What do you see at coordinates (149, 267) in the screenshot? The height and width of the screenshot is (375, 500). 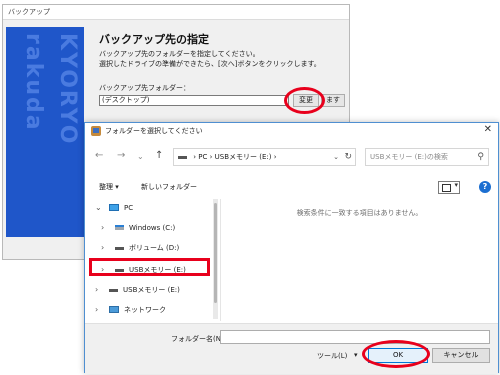 I see `annotation-rect-usb` at bounding box center [149, 267].